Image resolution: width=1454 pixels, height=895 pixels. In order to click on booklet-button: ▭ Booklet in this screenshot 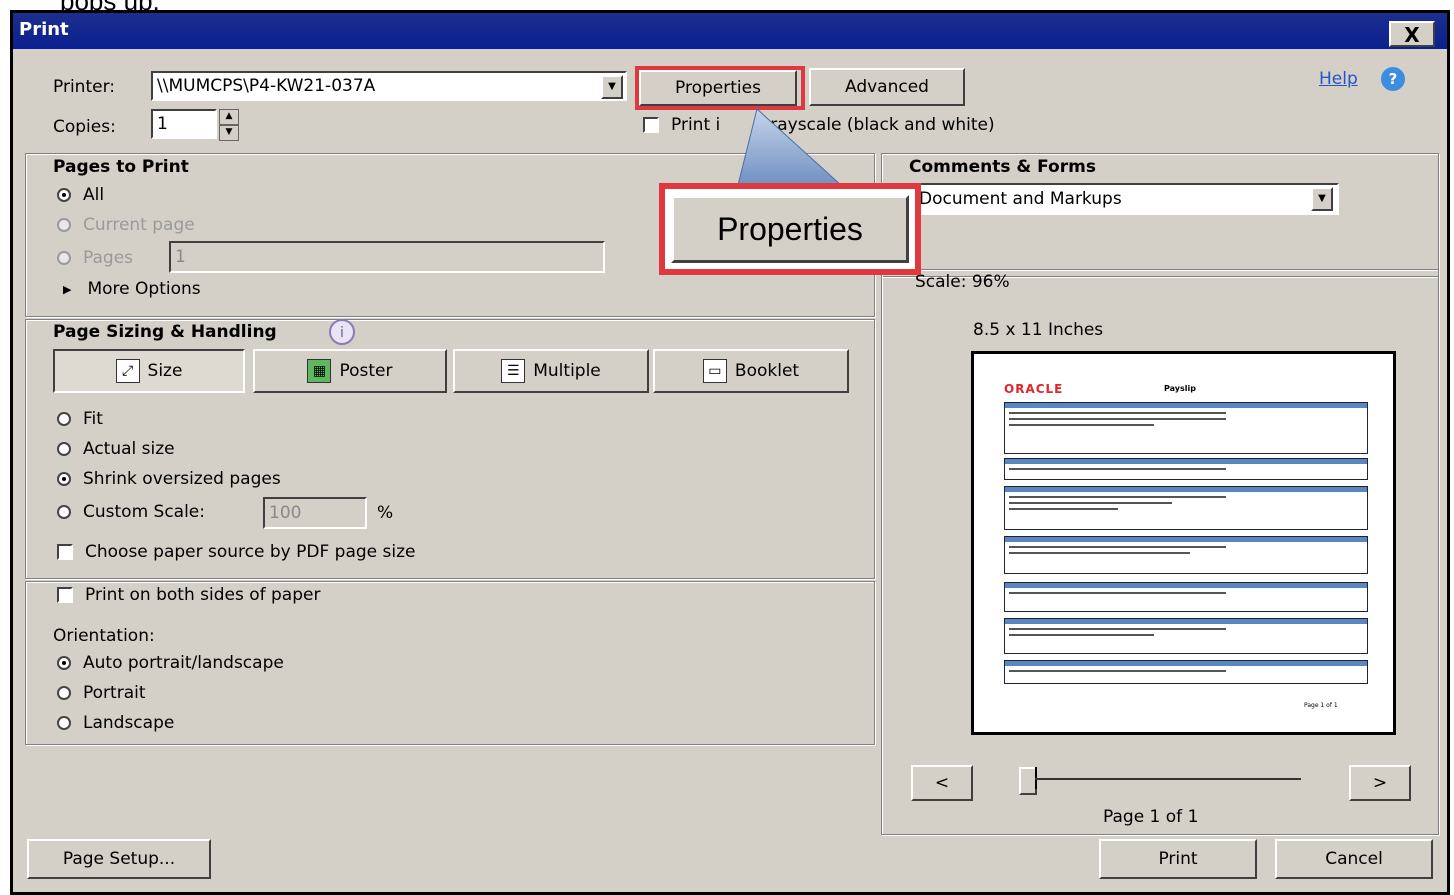, I will do `click(751, 371)`.